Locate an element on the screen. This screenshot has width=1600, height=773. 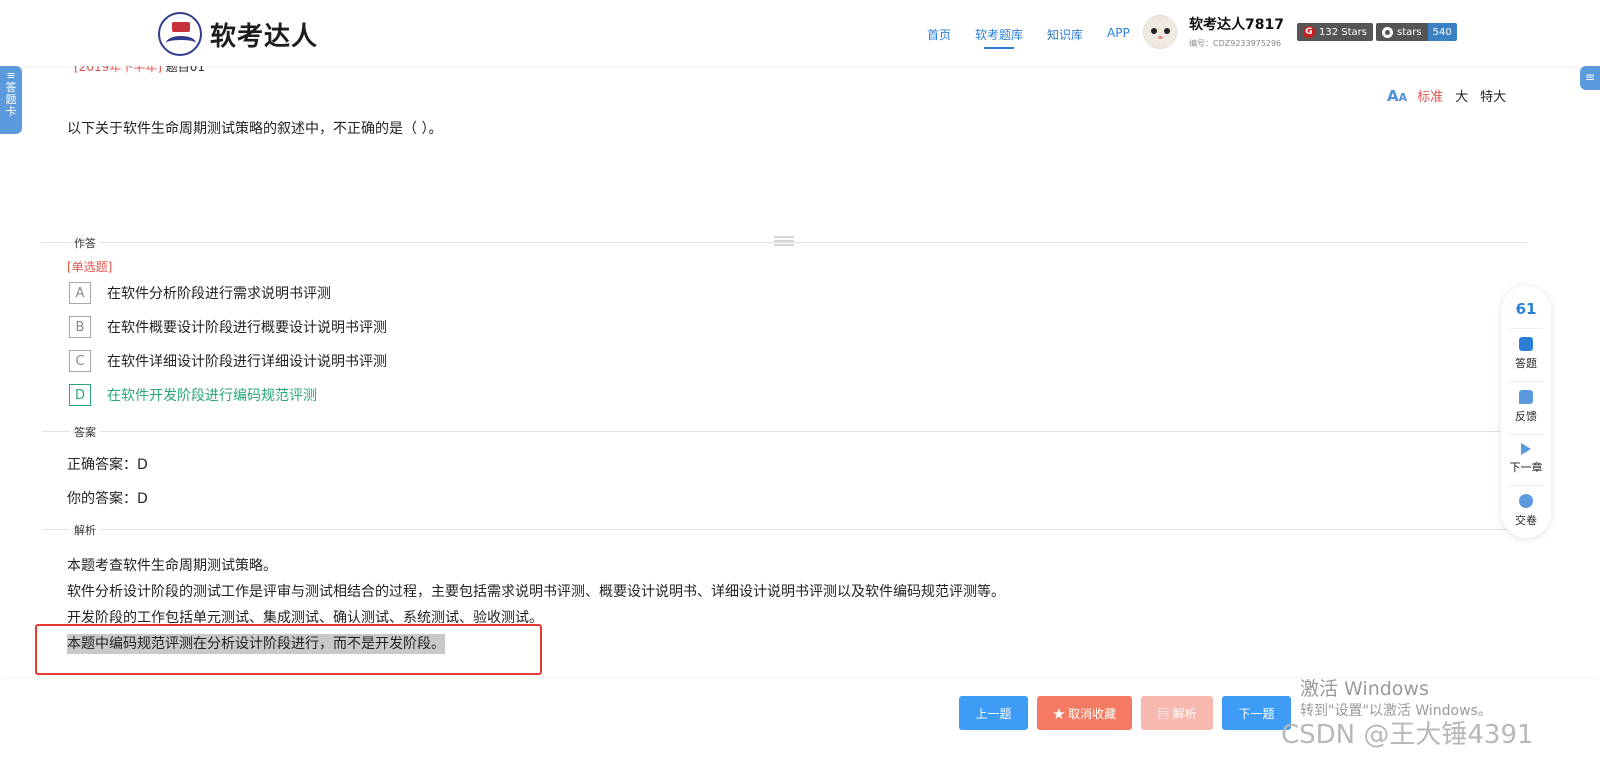
csdn-watermark: CSDN @王大锤4391 is located at coordinates (1407, 735).